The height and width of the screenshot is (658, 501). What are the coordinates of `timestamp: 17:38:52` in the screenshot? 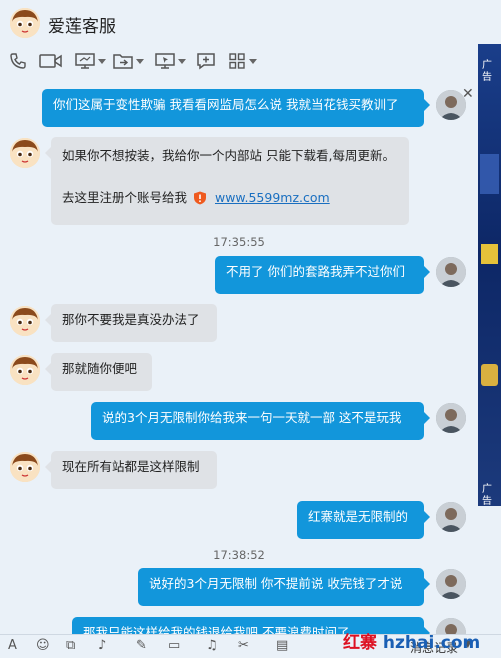 It's located at (239, 555).